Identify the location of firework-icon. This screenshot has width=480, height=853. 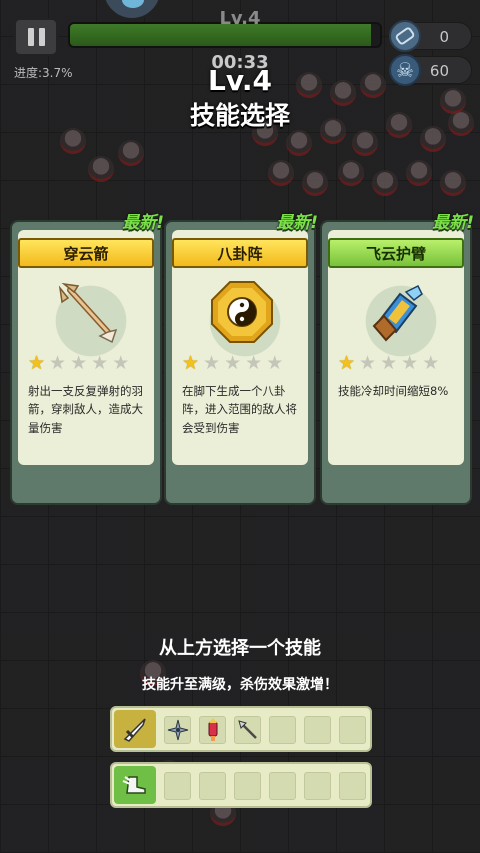
(212, 729).